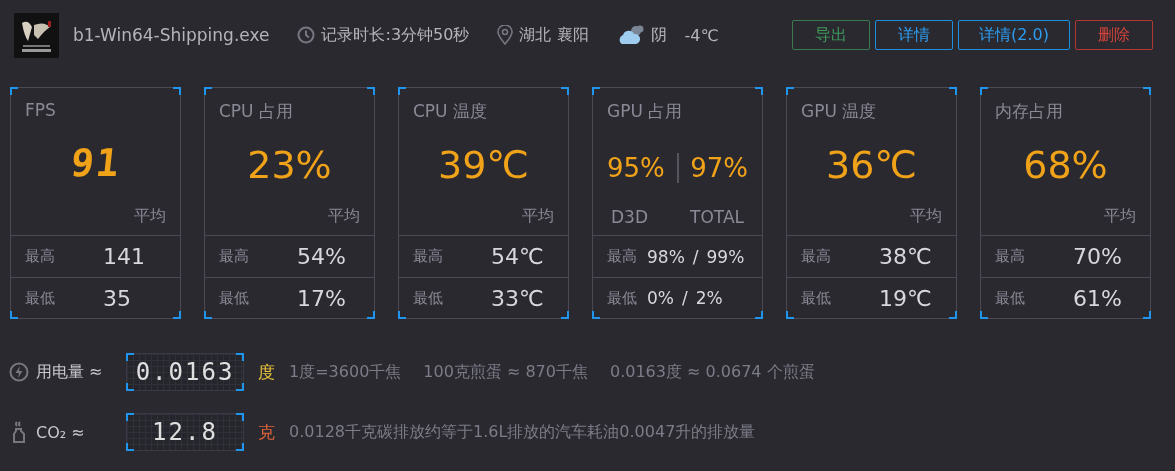  Describe the element at coordinates (95, 163) in the screenshot. I see `average-value: 91` at that location.